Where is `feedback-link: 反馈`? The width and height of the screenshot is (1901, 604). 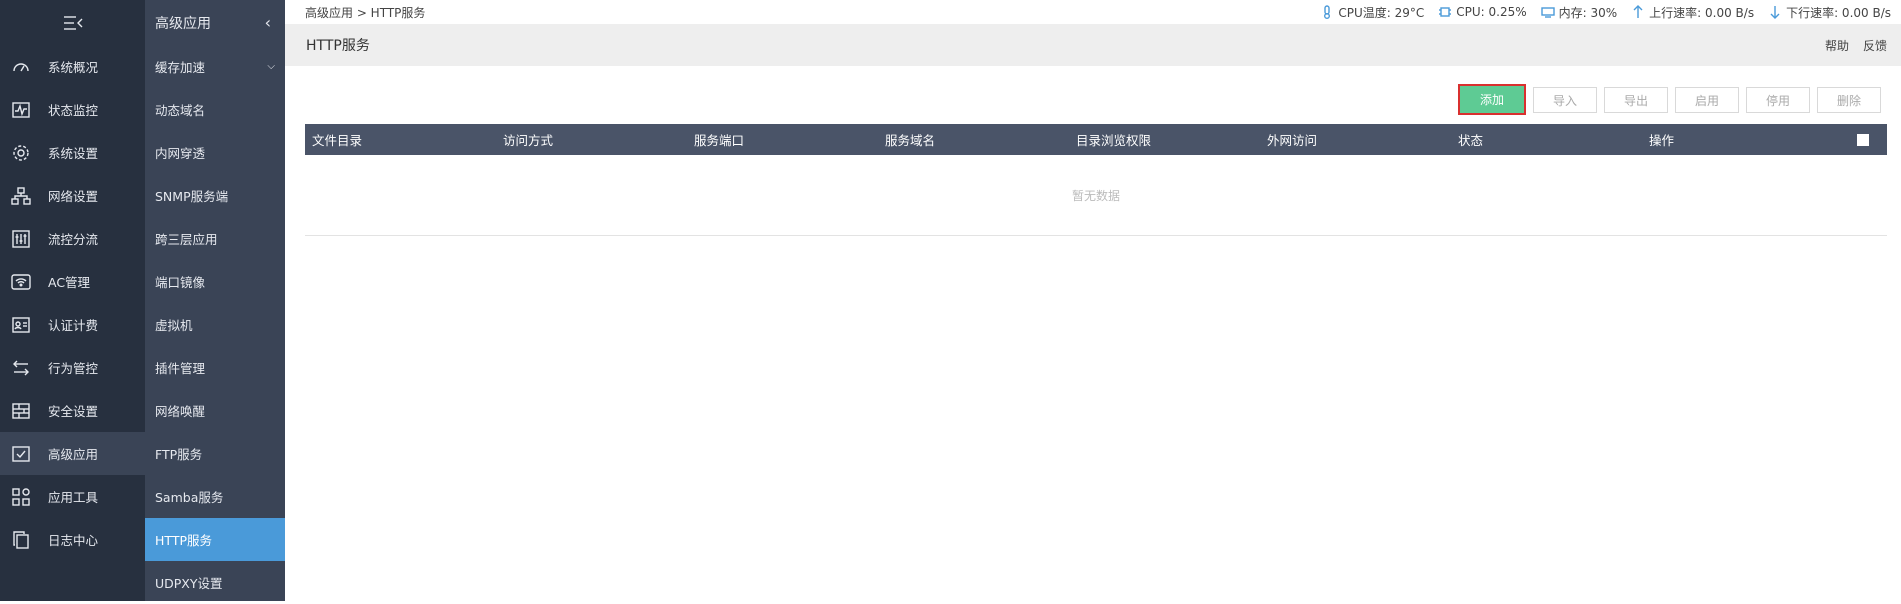
feedback-link: 反馈 is located at coordinates (1875, 45).